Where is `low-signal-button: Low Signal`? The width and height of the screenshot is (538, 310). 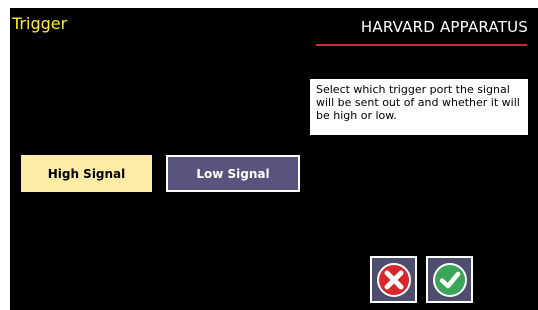
low-signal-button: Low Signal is located at coordinates (233, 173).